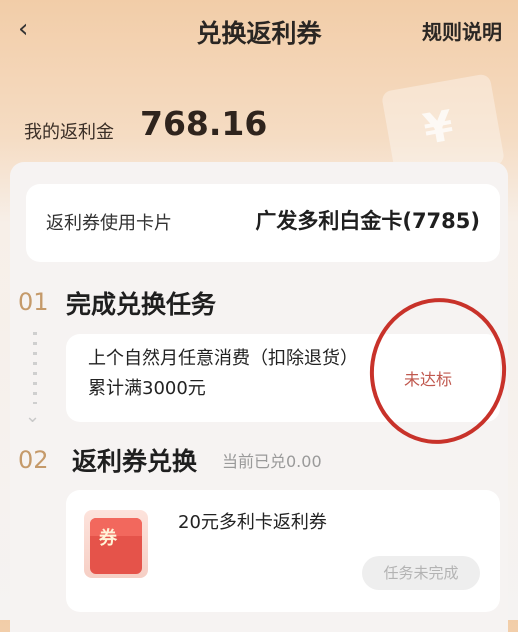 This screenshot has height=632, width=518. What do you see at coordinates (438, 127) in the screenshot?
I see `yen-icon: ¥` at bounding box center [438, 127].